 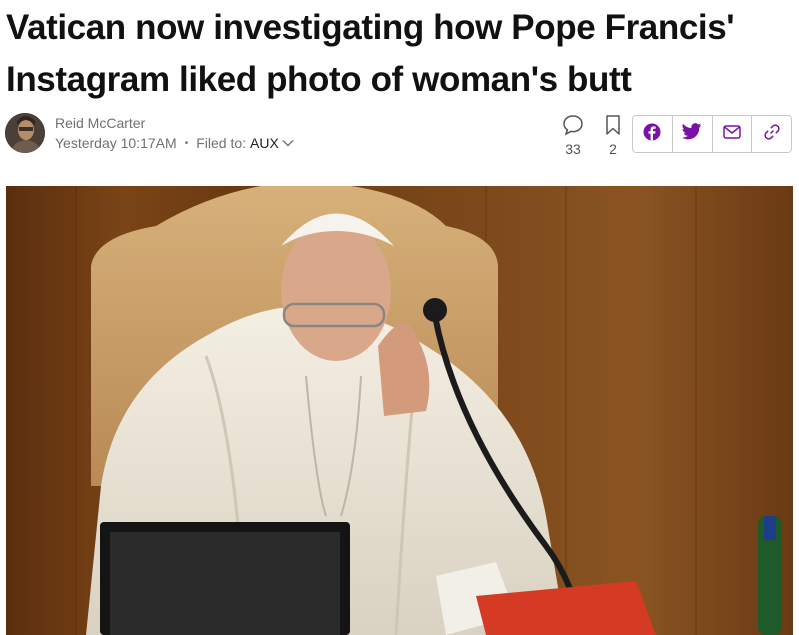 I want to click on facebook-icon, so click(x=652, y=134).